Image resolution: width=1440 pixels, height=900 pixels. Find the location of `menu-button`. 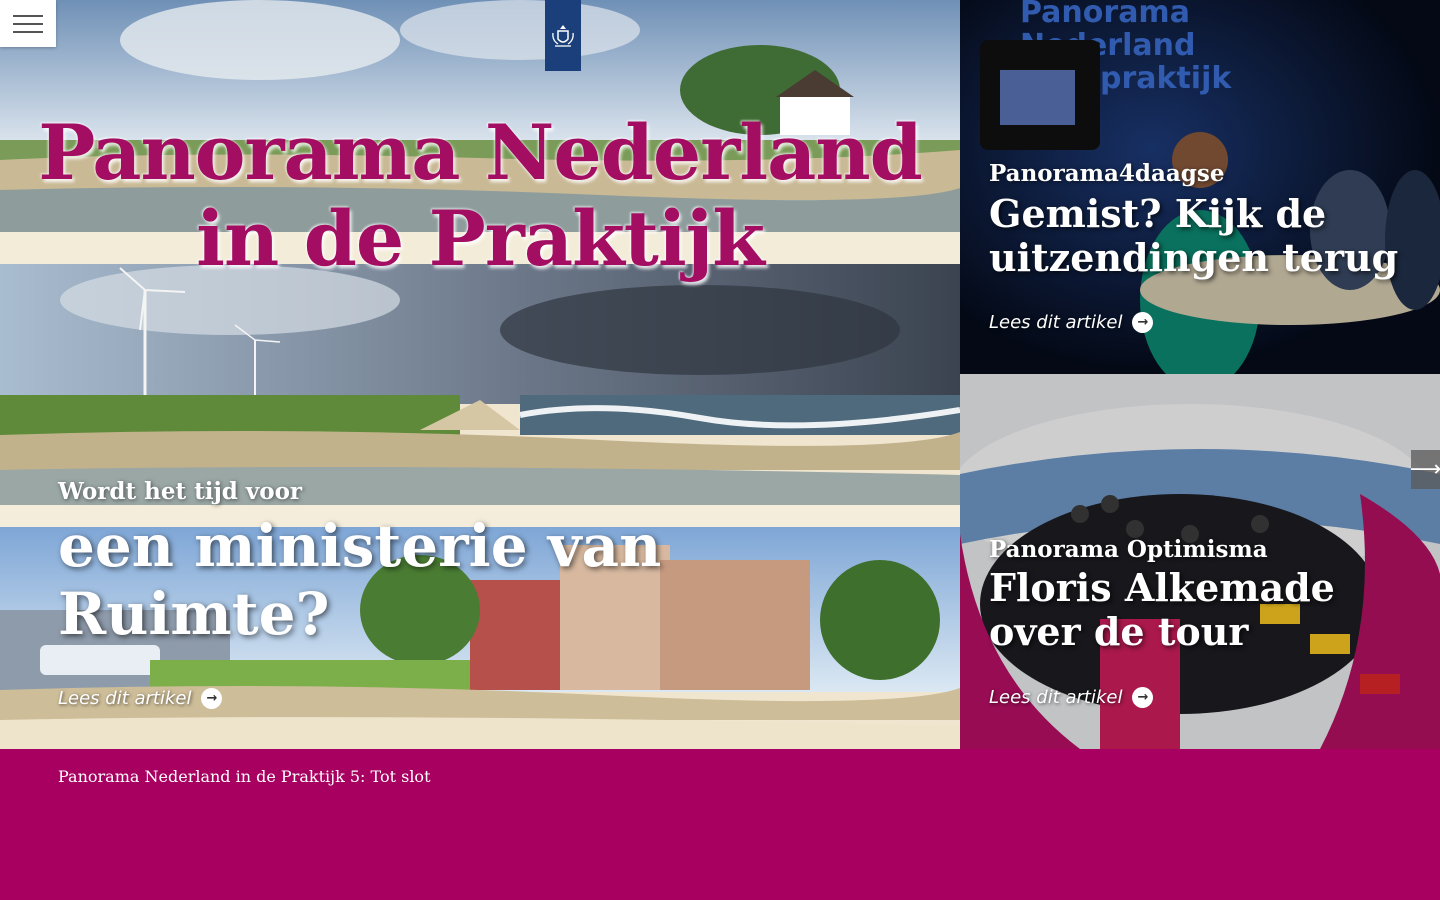

menu-button is located at coordinates (28, 23).